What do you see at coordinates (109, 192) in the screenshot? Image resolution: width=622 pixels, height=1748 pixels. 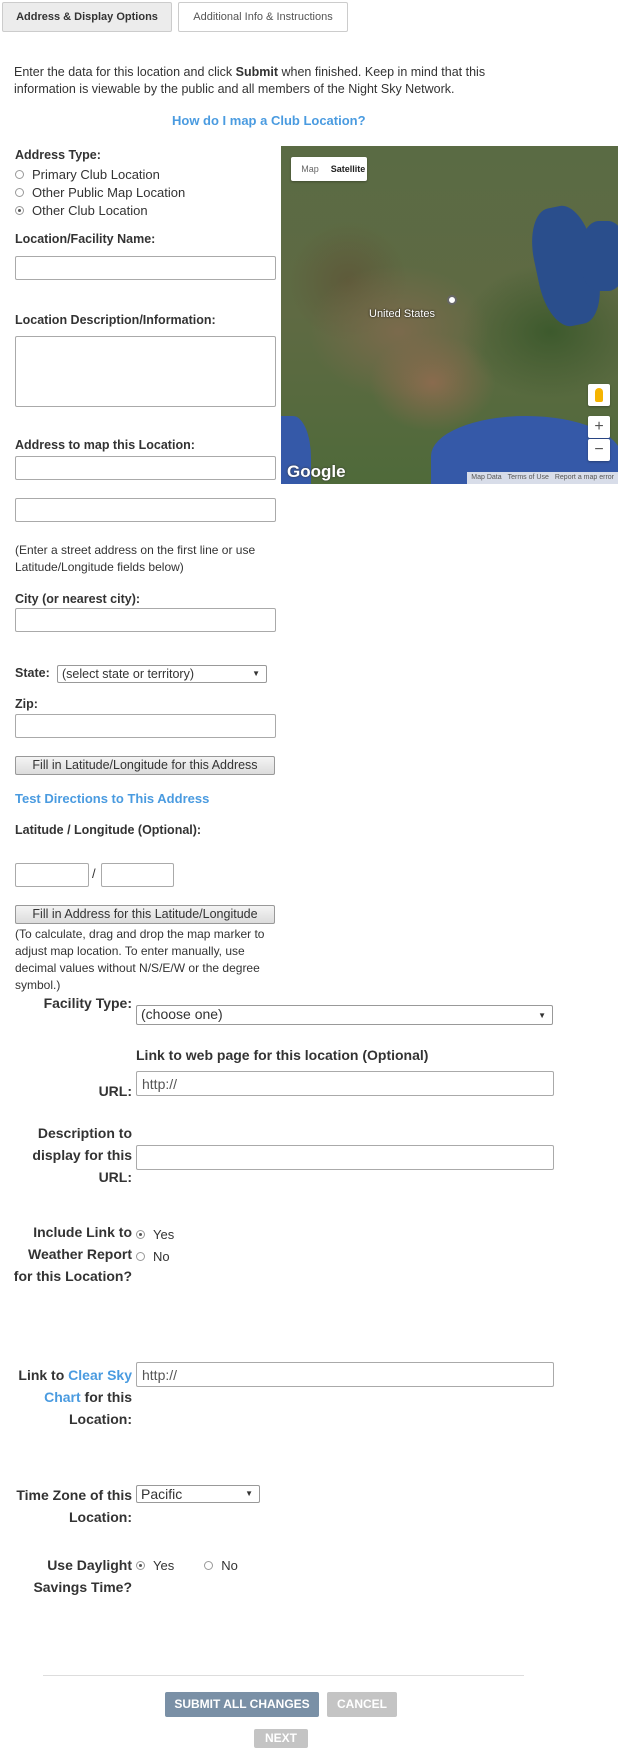 I see `radio-label: Other Public Map Location` at bounding box center [109, 192].